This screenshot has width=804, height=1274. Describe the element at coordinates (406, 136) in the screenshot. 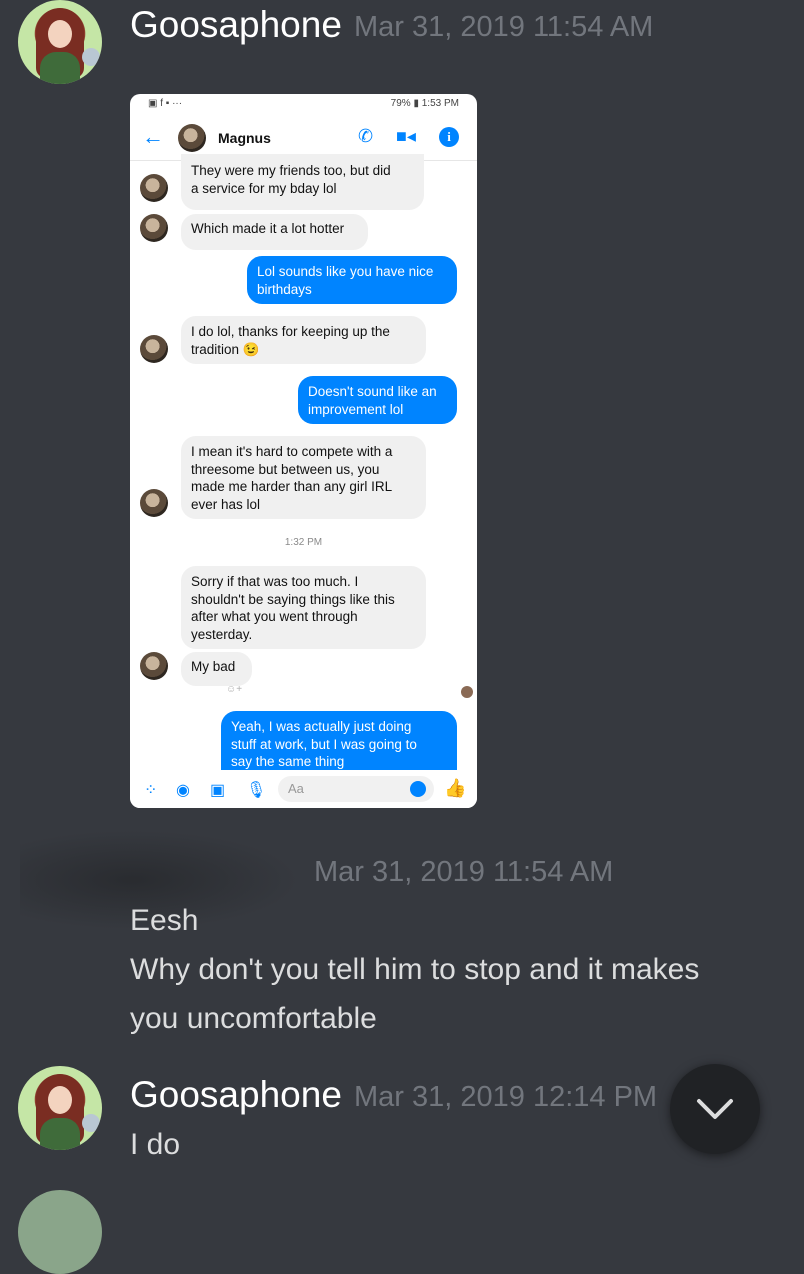

I see `video-icon: ■◂` at that location.